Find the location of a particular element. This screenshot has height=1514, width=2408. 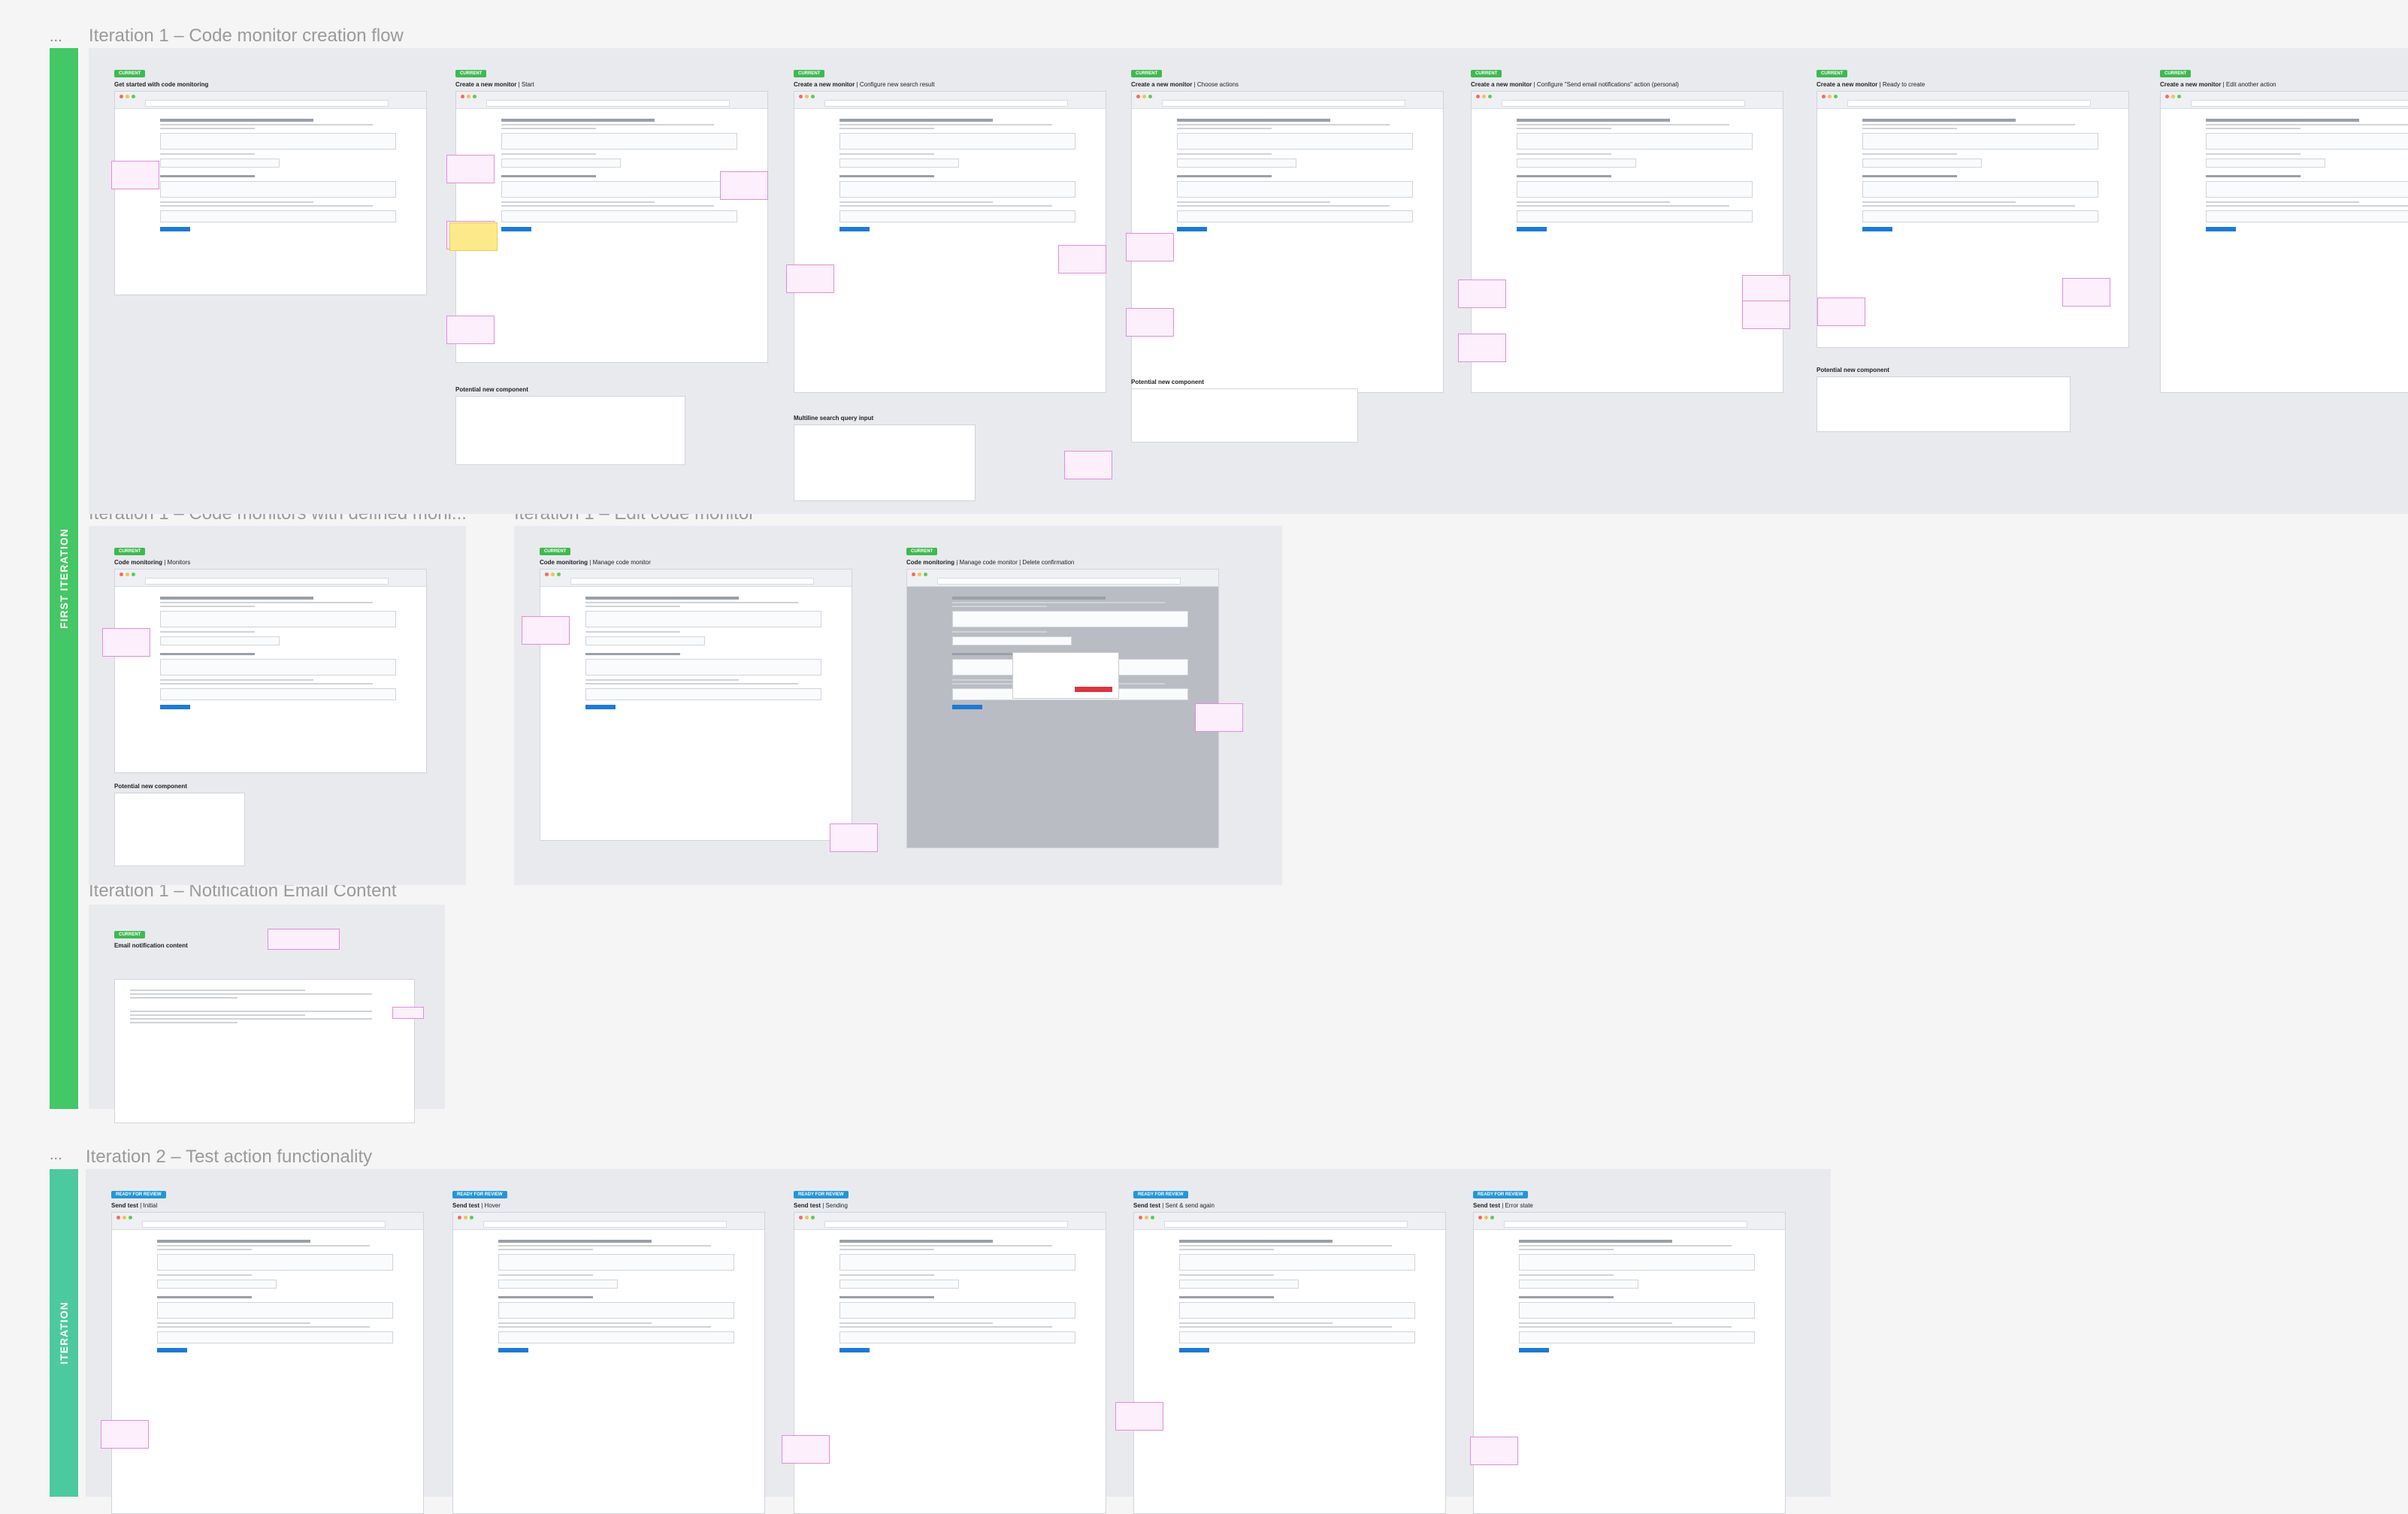

delete-confirmation-modal is located at coordinates (1065, 675).